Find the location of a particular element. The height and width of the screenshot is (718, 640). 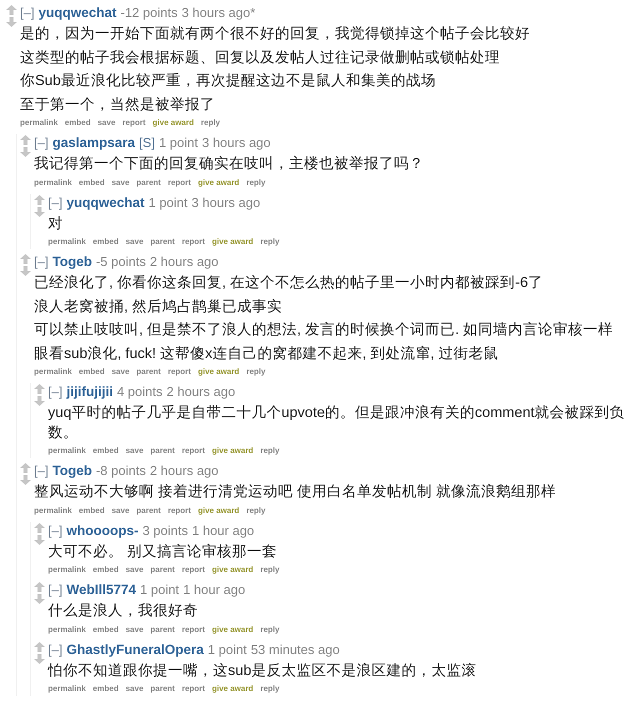

username-link: GhastlyFuneralOpera is located at coordinates (135, 649).